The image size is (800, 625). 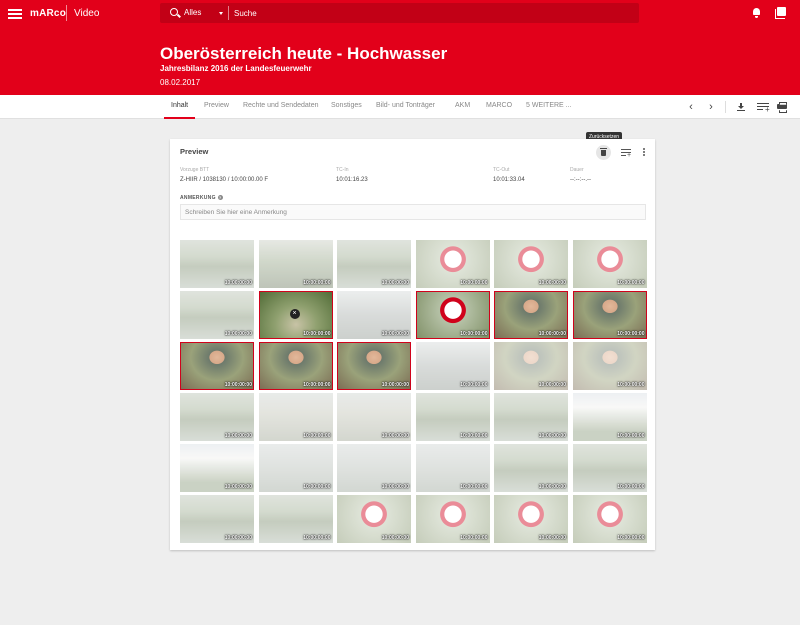 I want to click on tab-bild-und-tontraeger: Bild- und Tonträger, so click(x=405, y=107).